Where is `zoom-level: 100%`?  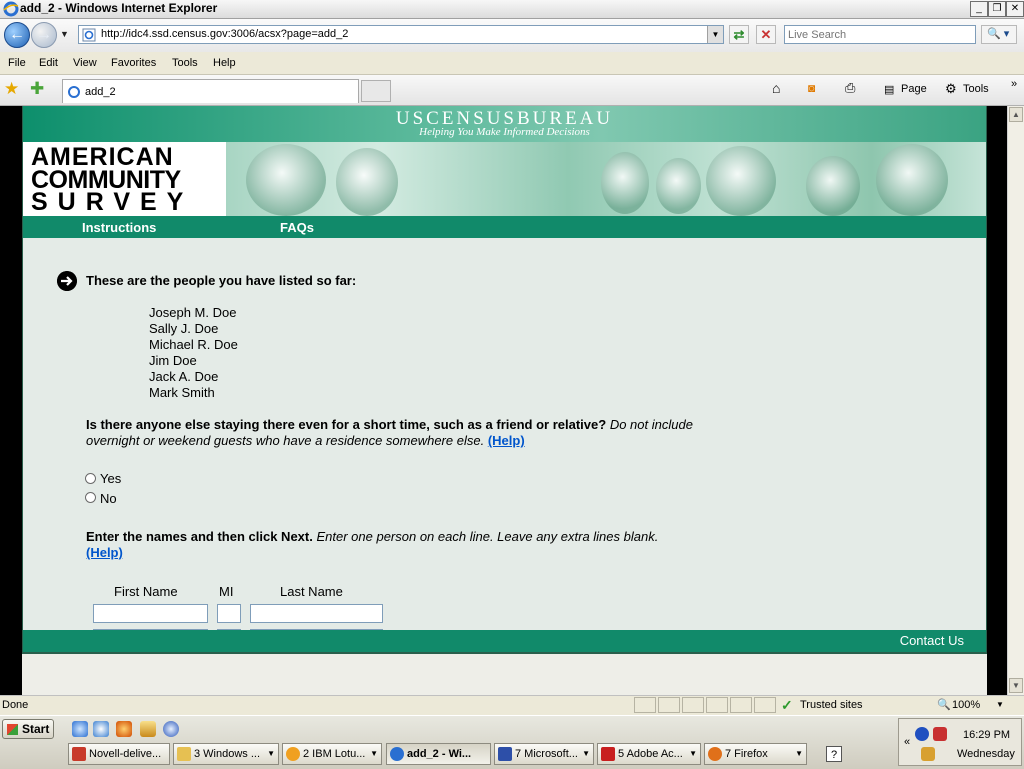 zoom-level: 100% is located at coordinates (966, 705).